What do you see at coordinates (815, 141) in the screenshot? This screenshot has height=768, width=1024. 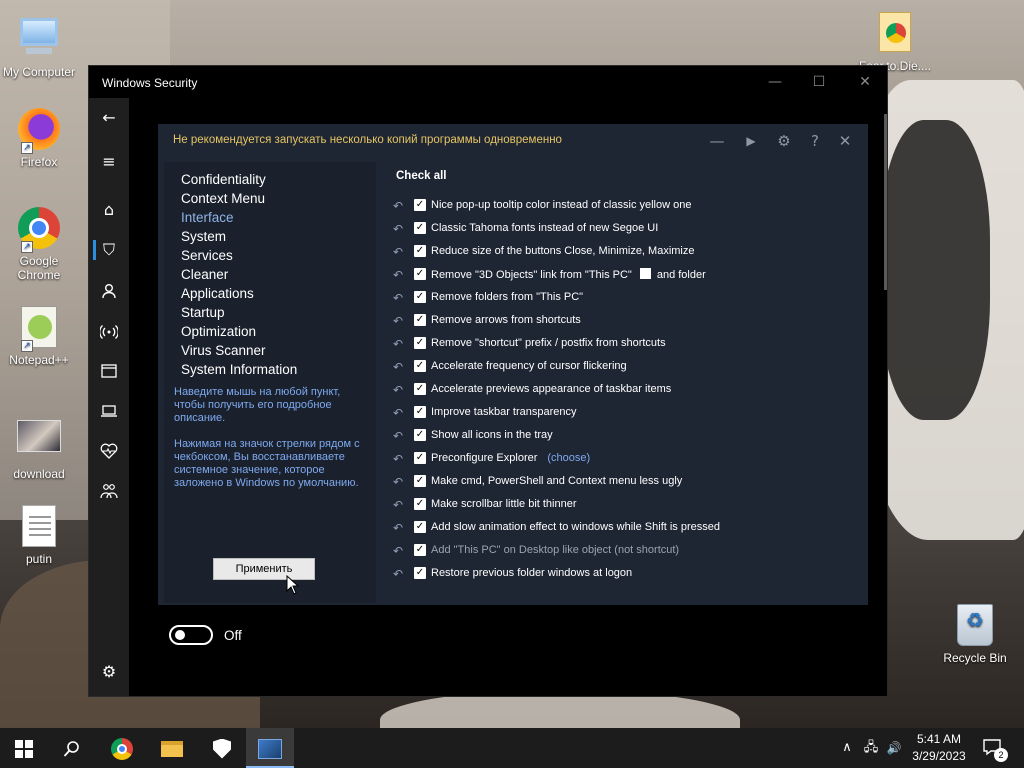 I see `help-icon: ?` at bounding box center [815, 141].